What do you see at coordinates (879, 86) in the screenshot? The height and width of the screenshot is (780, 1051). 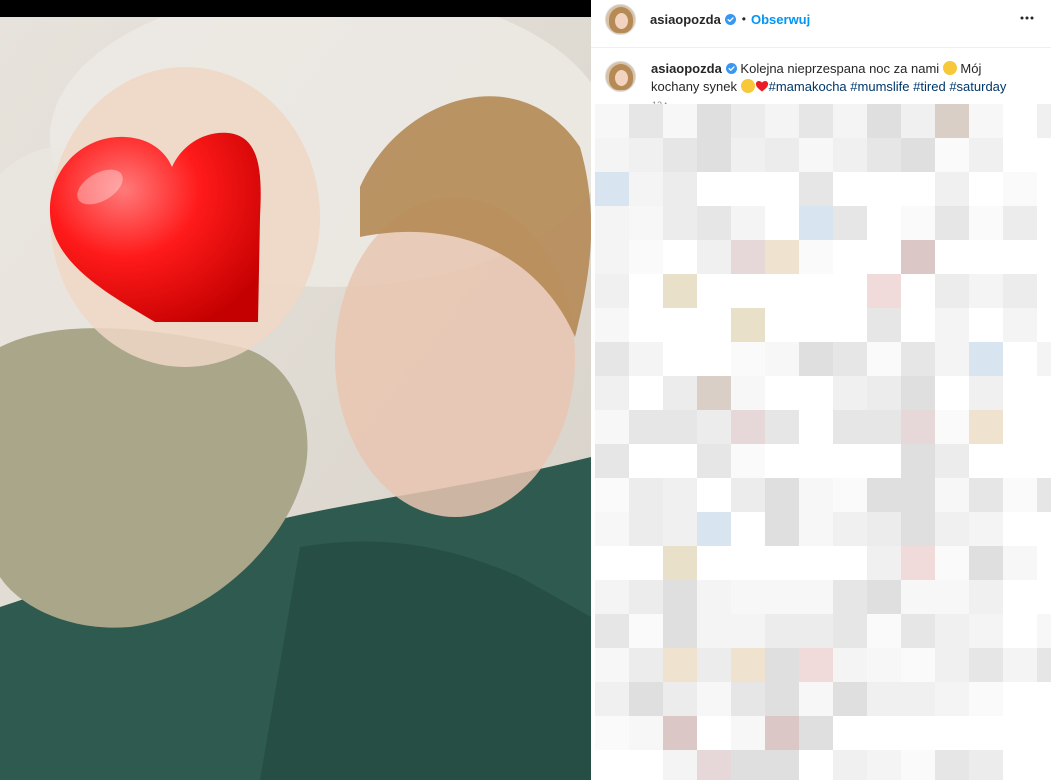 I see `hashtag-link: #mumslife` at bounding box center [879, 86].